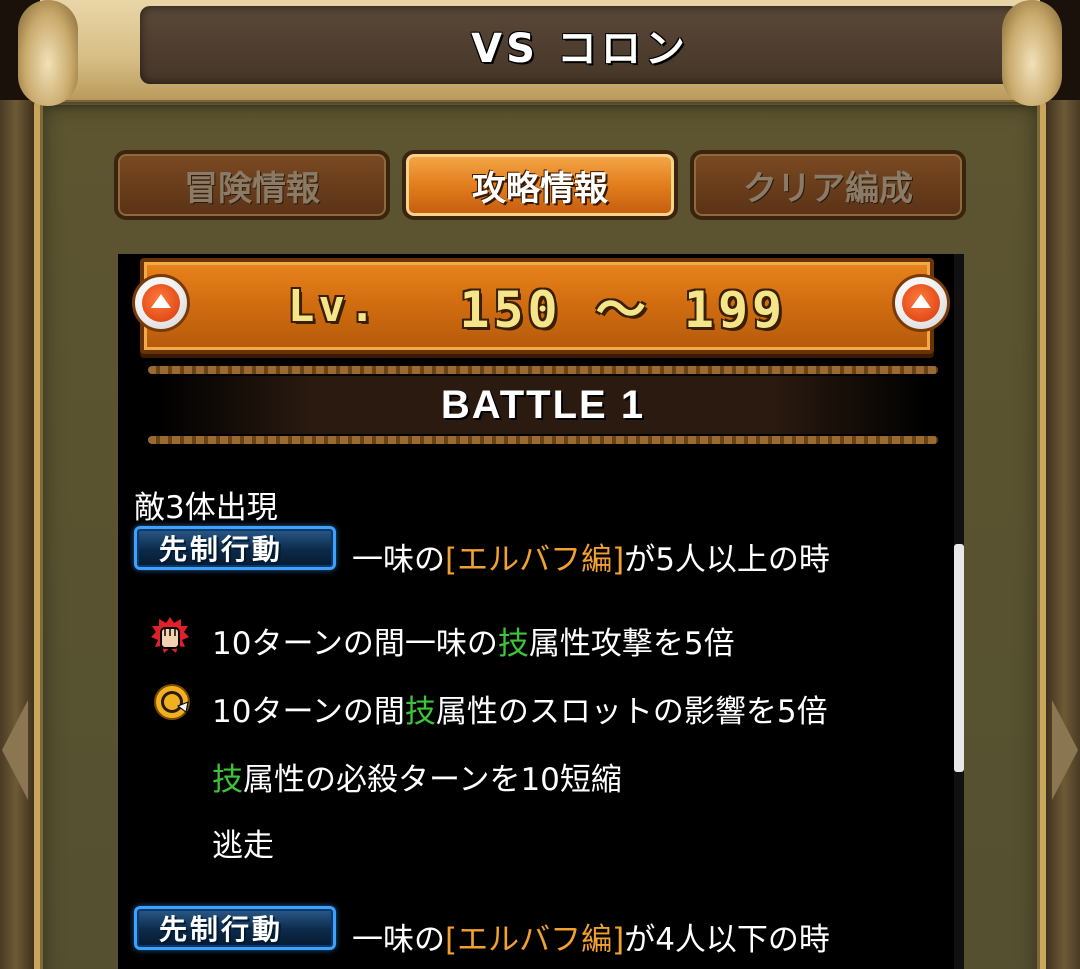 The image size is (1080, 969). I want to click on effect-row-2: 10ターンの間技属性のスロットの影響を5倍, so click(520, 708).